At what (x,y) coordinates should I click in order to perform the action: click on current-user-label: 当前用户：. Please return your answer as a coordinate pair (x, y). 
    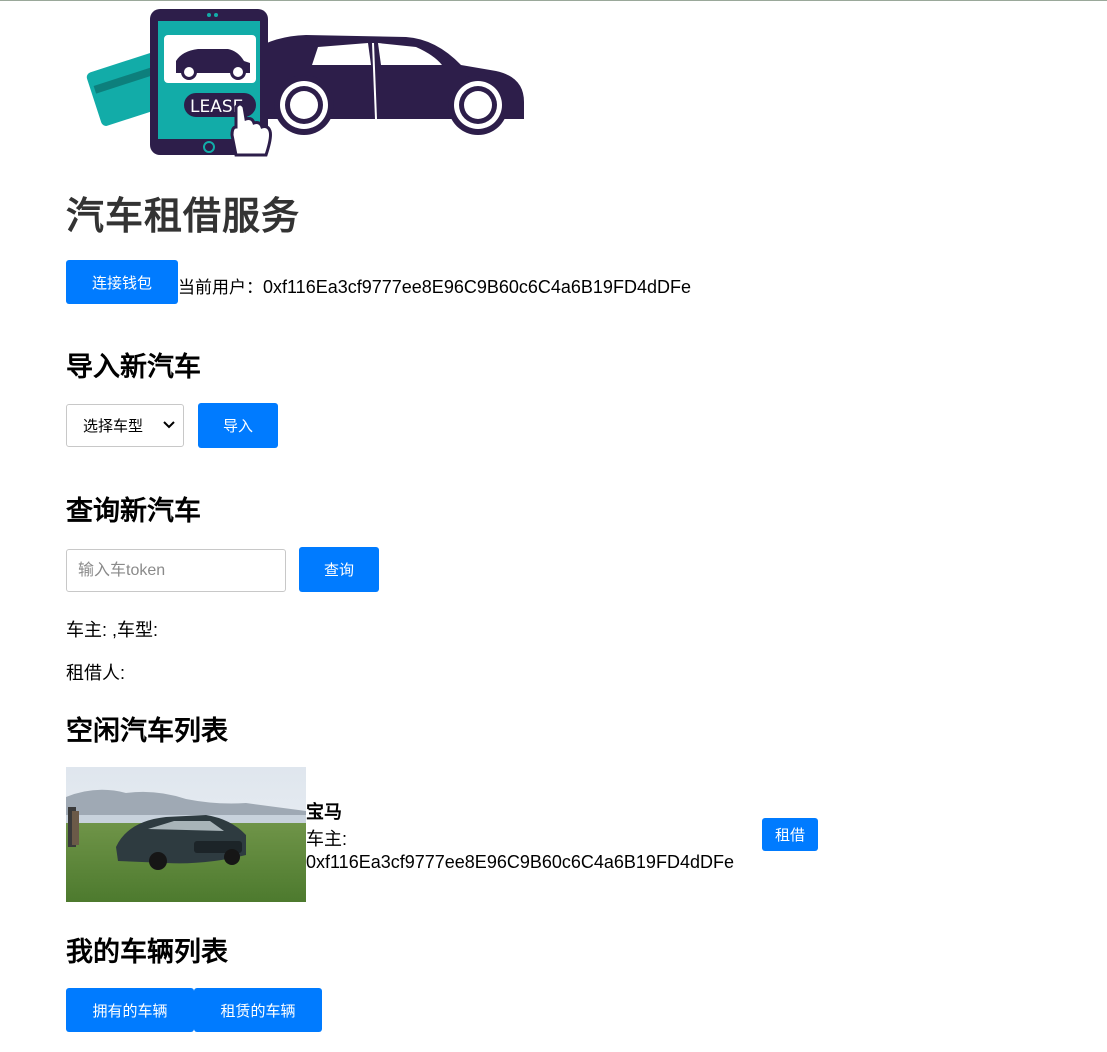
    Looking at the image, I should click on (220, 288).